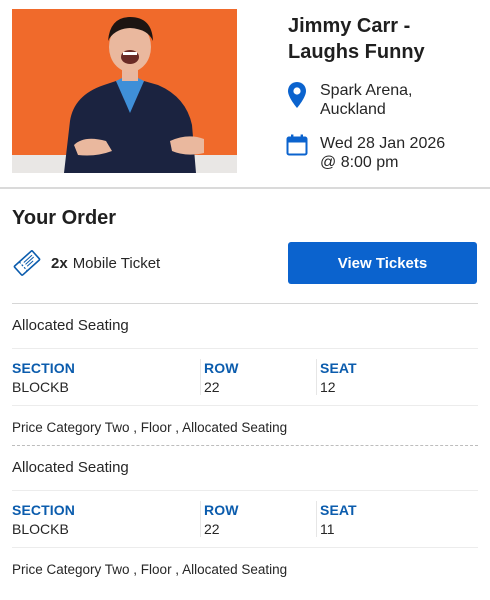  I want to click on header-divider, so click(245, 188).